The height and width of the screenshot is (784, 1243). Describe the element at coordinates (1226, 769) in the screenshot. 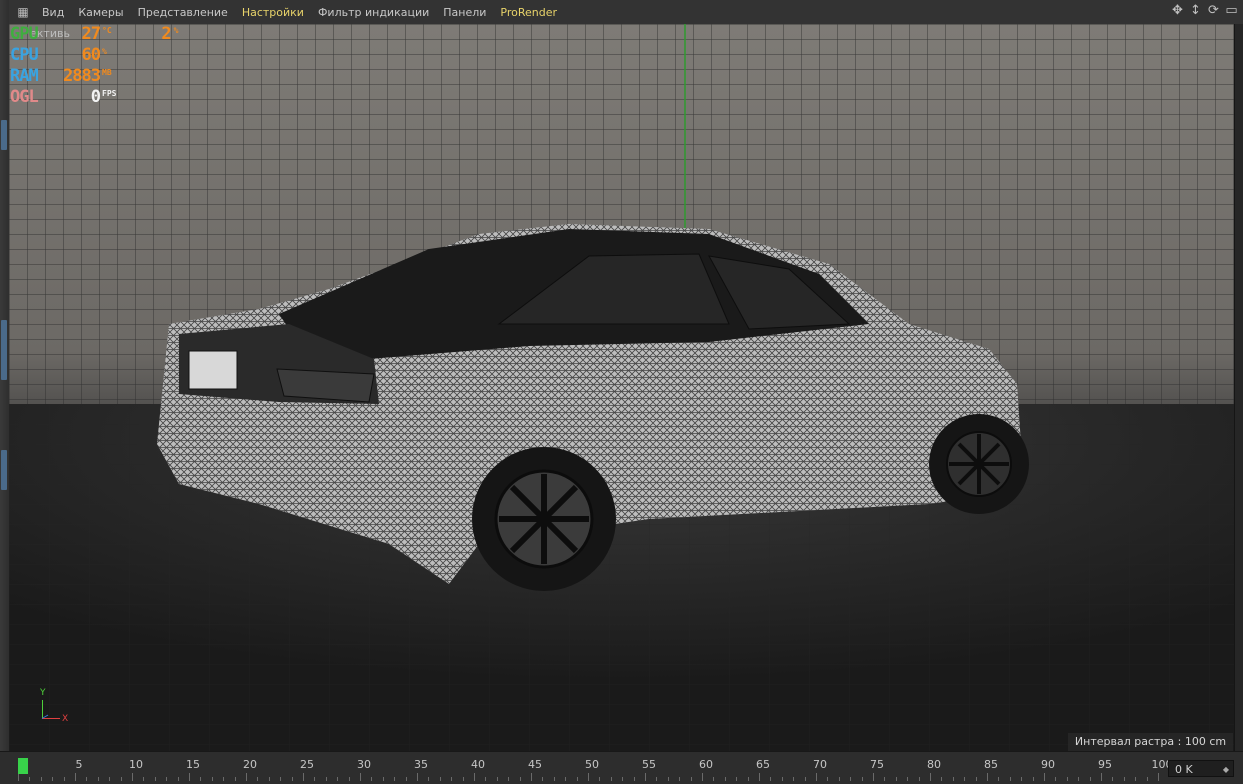

I see `frame-spinner-icon: ◆` at that location.